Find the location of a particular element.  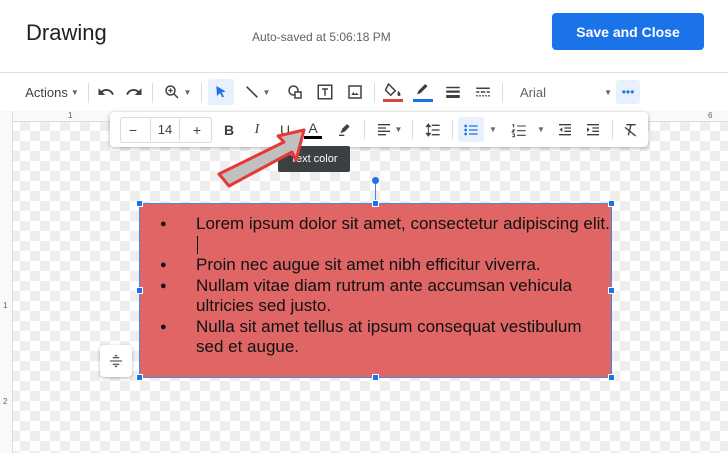

resize-handle-bottom-right is located at coordinates (611, 377).